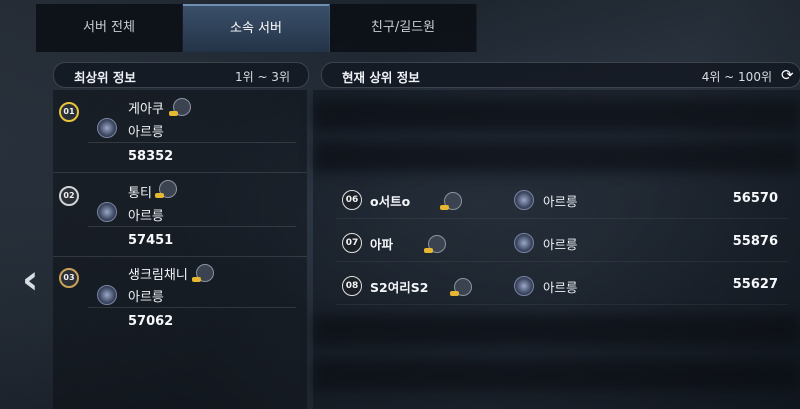 The width and height of the screenshot is (800, 409). Describe the element at coordinates (69, 112) in the screenshot. I see `rank-badge: 01` at that location.